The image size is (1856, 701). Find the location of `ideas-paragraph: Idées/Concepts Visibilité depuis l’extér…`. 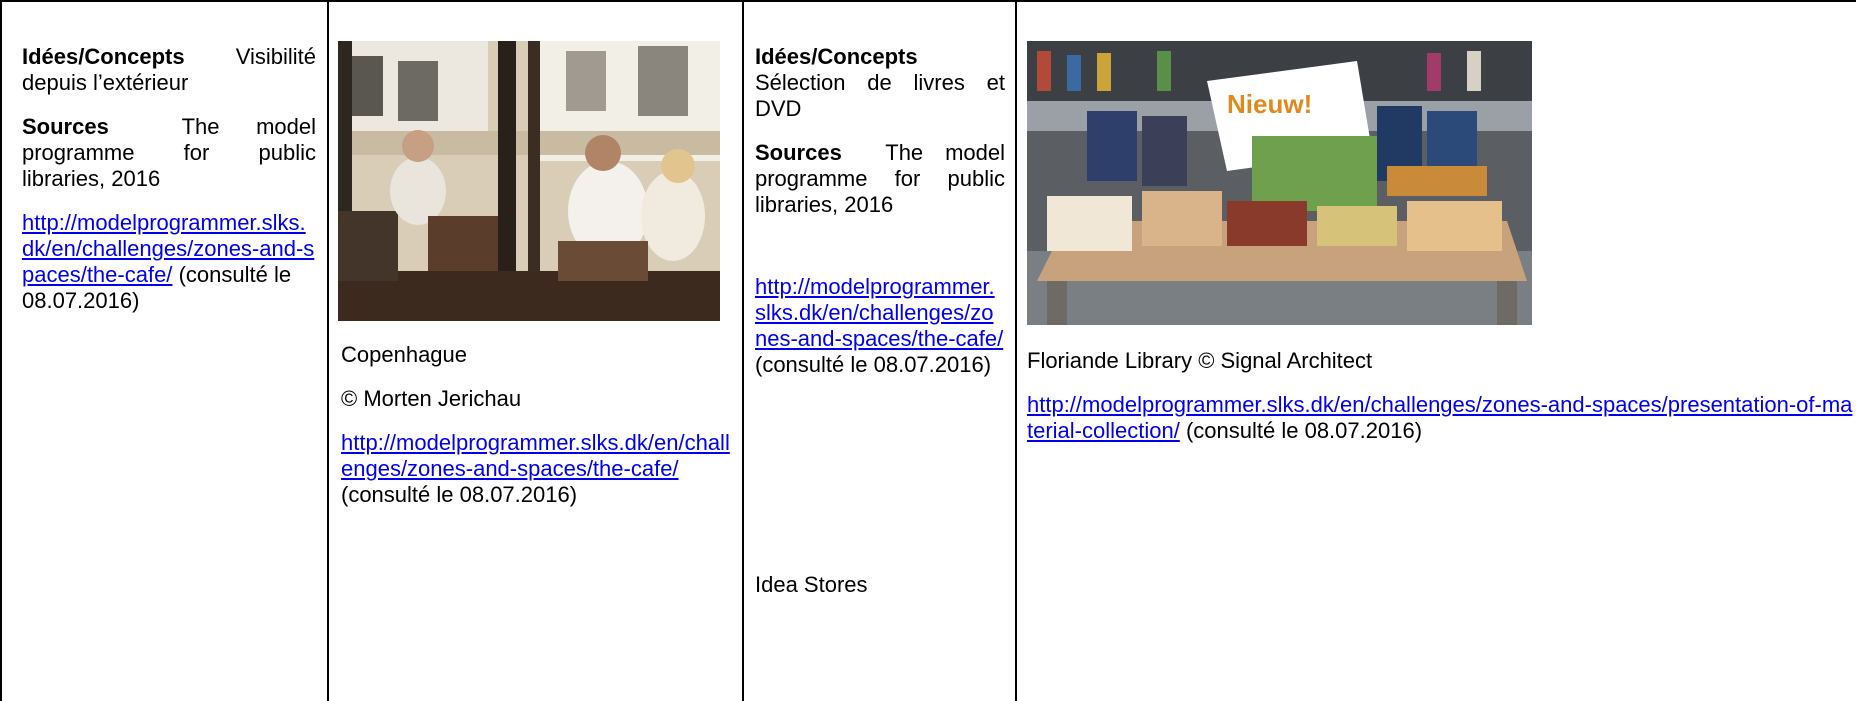

ideas-paragraph: Idées/Concepts Visibilité depuis l’extér… is located at coordinates (169, 70).